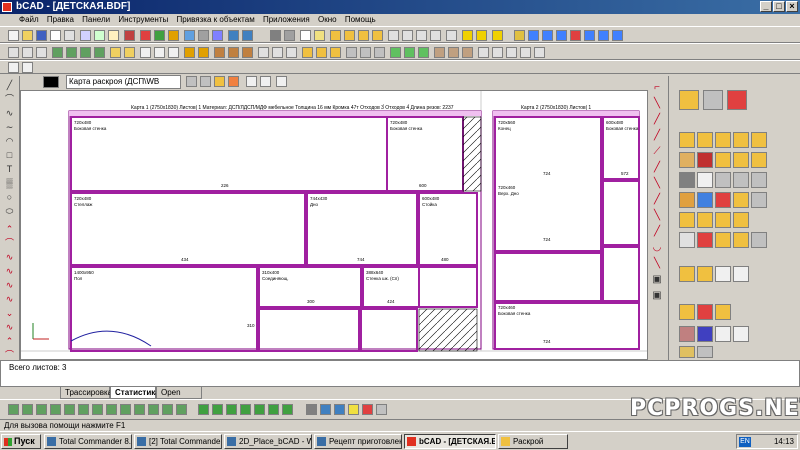  Describe the element at coordinates (547, 35) in the screenshot. I see `zoom-in-icon` at that location.